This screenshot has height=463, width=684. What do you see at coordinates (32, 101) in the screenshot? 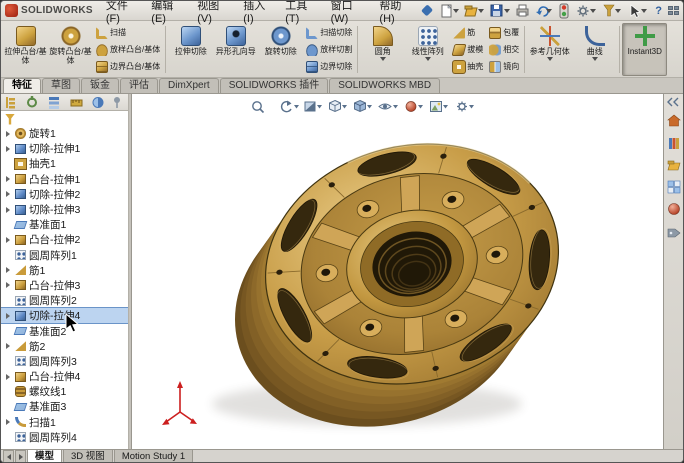
I see `property-manager-tab-icon` at bounding box center [32, 101].